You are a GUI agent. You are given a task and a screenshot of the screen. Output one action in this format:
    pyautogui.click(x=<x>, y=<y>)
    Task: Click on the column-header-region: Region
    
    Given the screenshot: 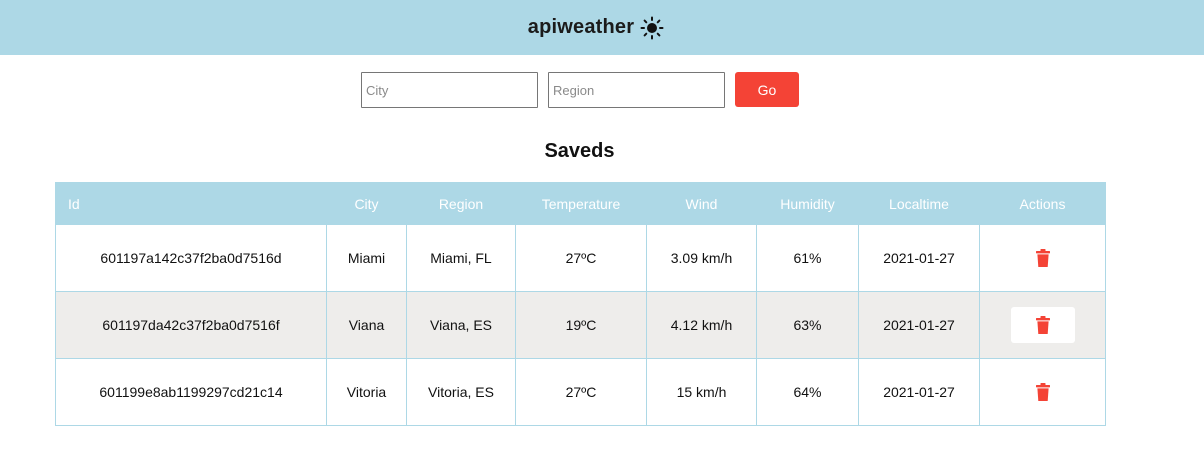 What is the action you would take?
    pyautogui.click(x=461, y=203)
    